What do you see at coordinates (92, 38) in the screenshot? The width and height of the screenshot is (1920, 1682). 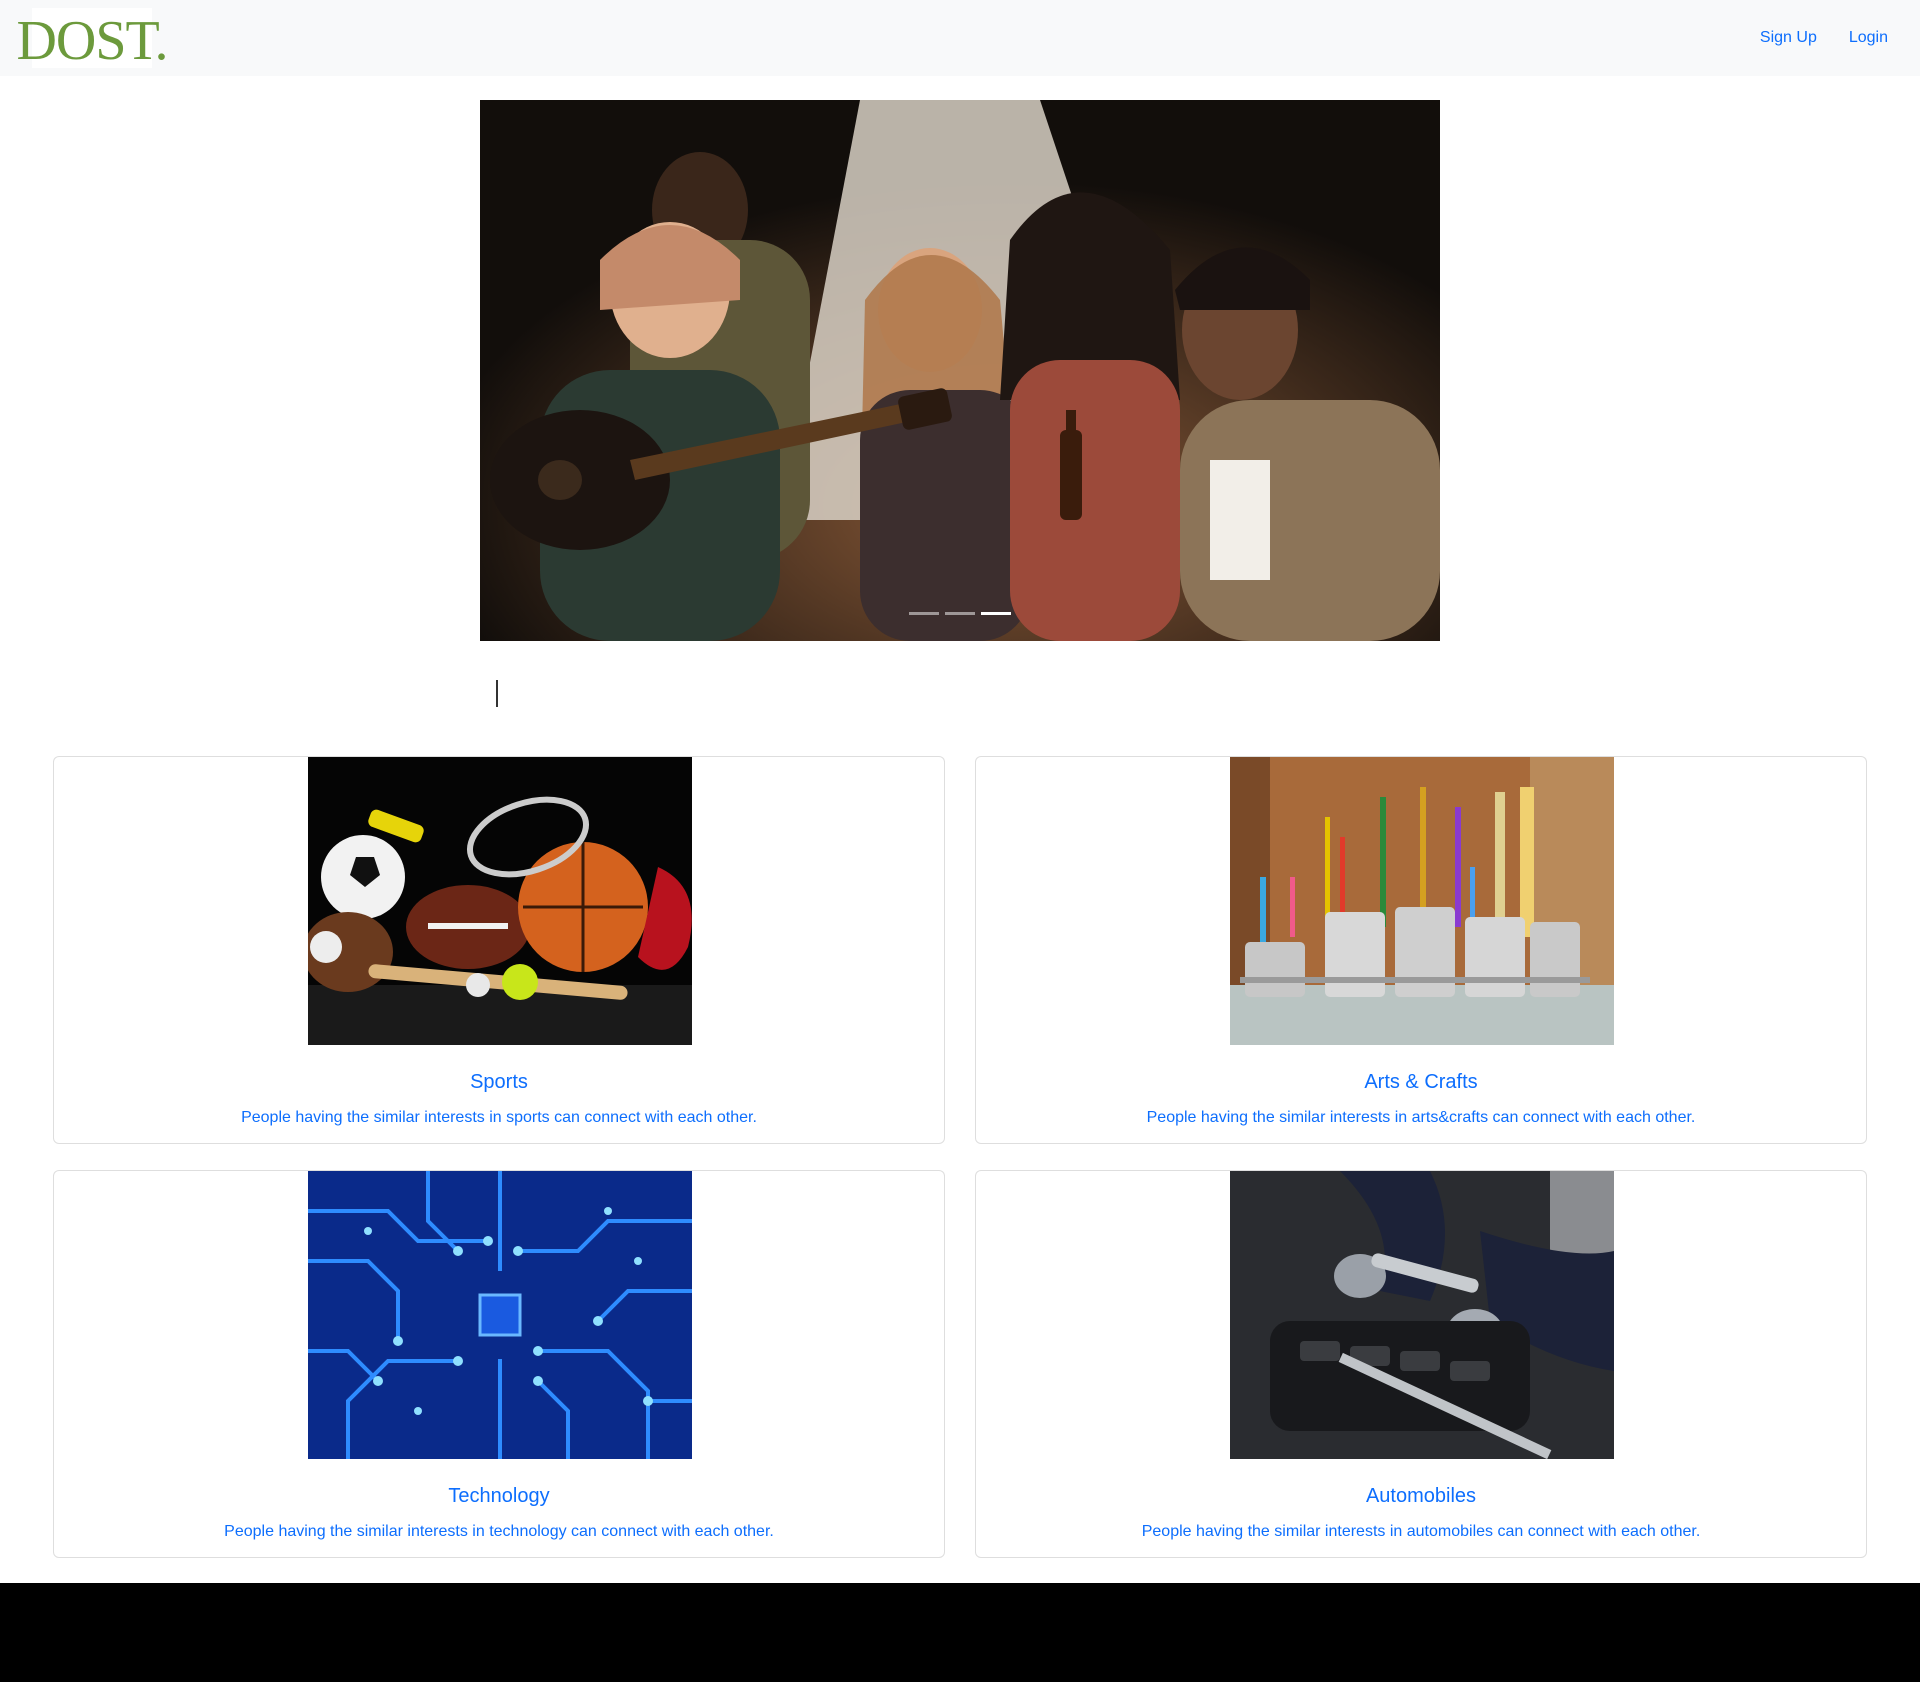 I see `brand-logo: DOST.` at bounding box center [92, 38].